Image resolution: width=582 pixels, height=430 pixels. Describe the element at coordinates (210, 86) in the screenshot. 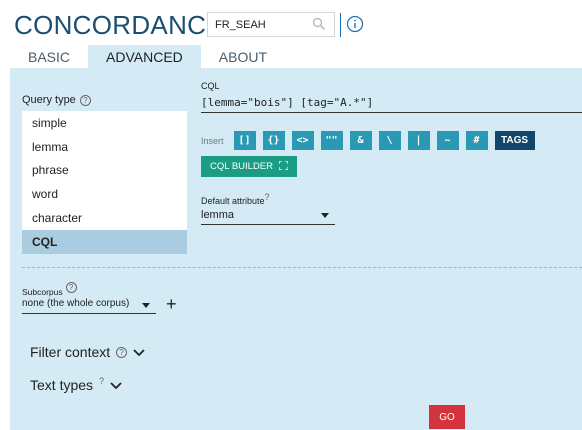

I see `cql-label: CQL` at that location.